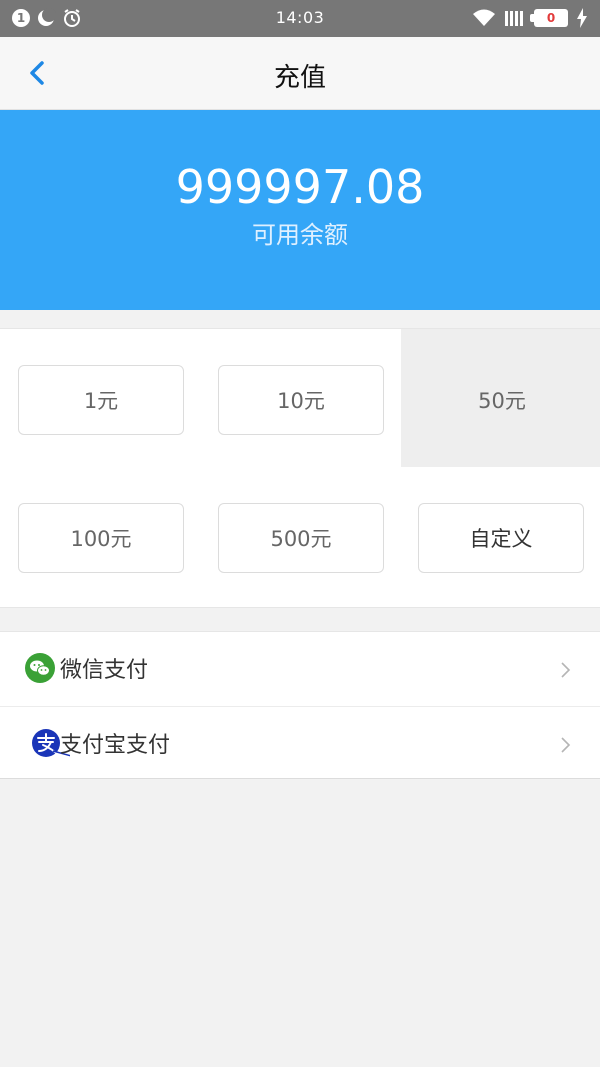  I want to click on wechat-pay-icon, so click(40, 668).